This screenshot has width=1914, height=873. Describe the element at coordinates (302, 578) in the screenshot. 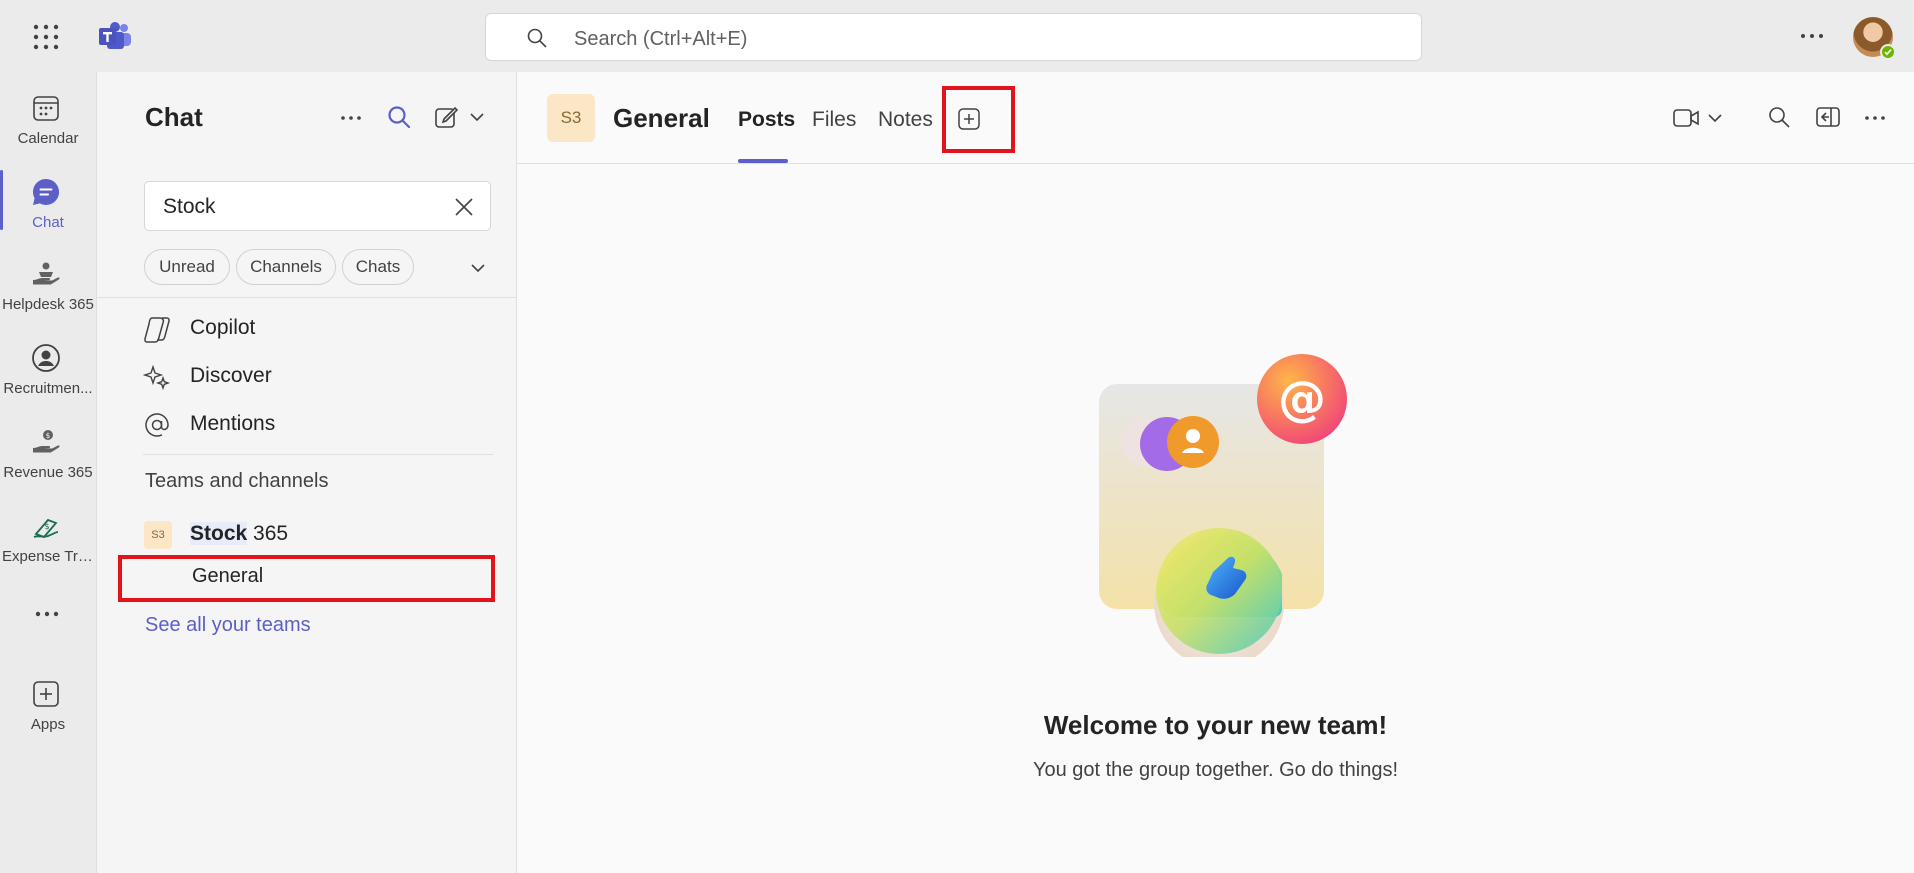

I see `channel-item-general: General` at that location.